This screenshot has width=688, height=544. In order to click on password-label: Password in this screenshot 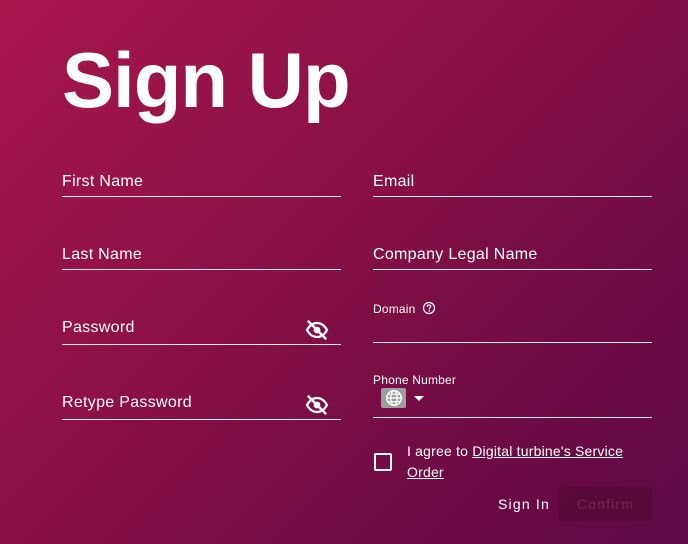, I will do `click(98, 327)`.